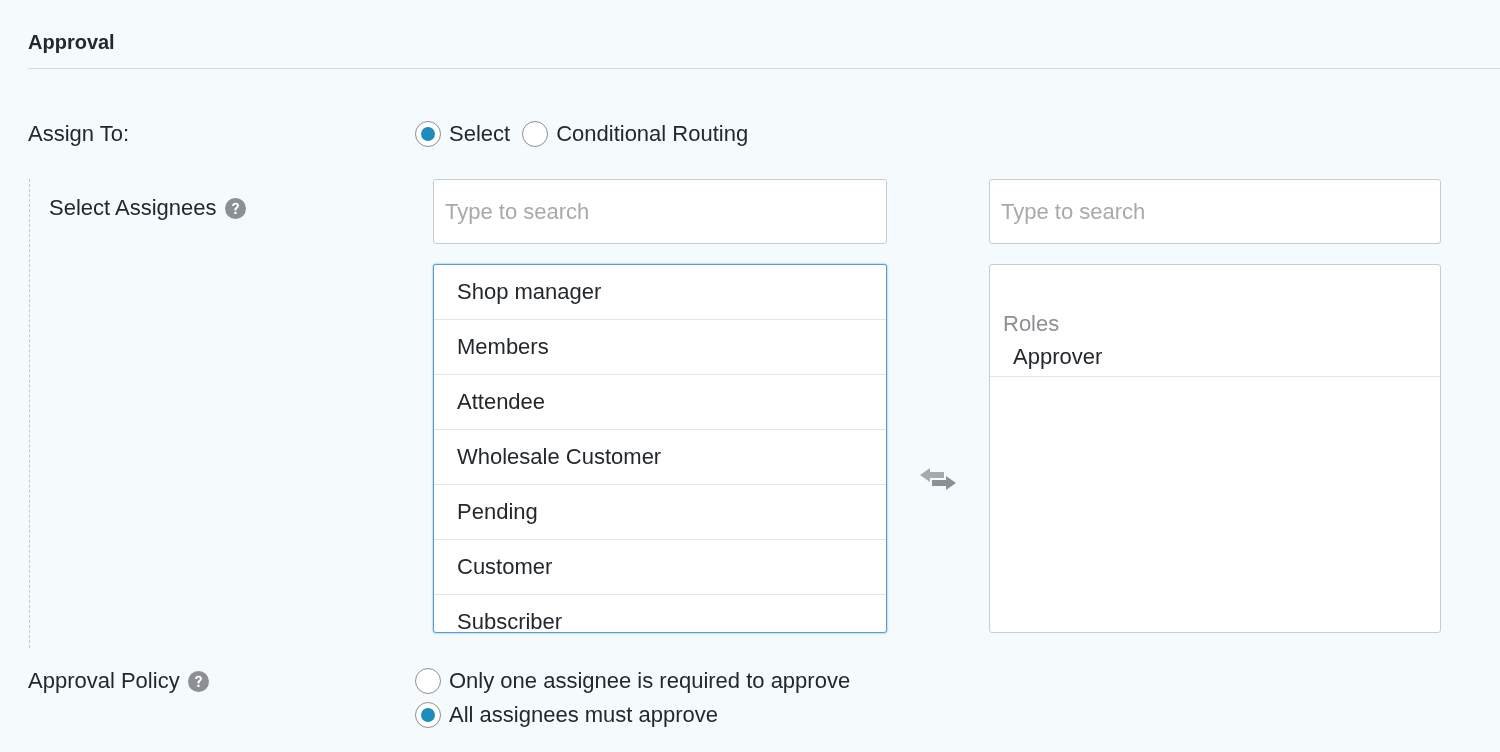  I want to click on field-label: Select Assignees, so click(133, 208).